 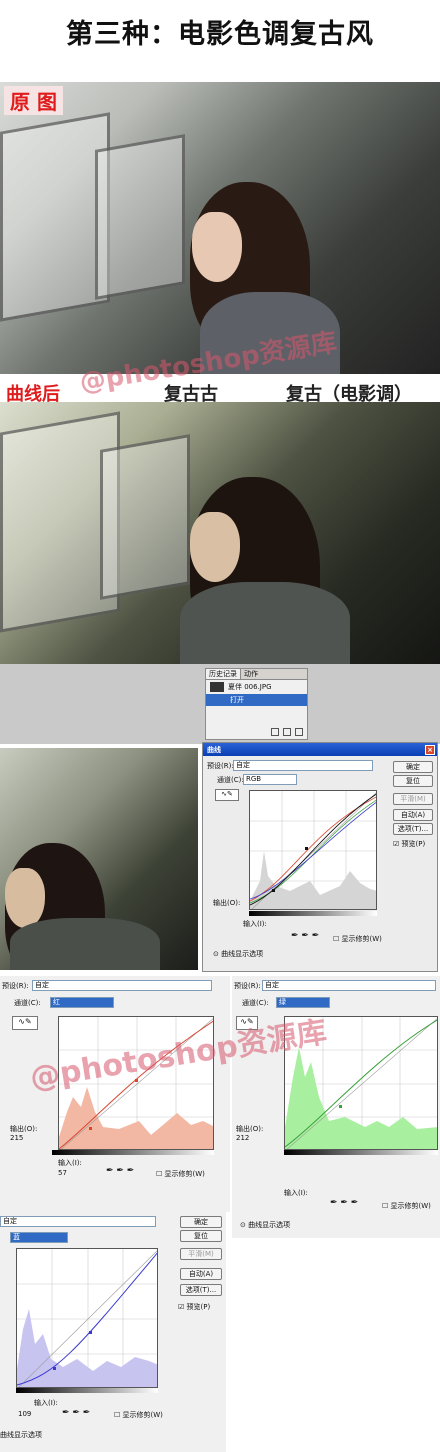 What do you see at coordinates (33, 100) in the screenshot?
I see `original-label: 原 图` at bounding box center [33, 100].